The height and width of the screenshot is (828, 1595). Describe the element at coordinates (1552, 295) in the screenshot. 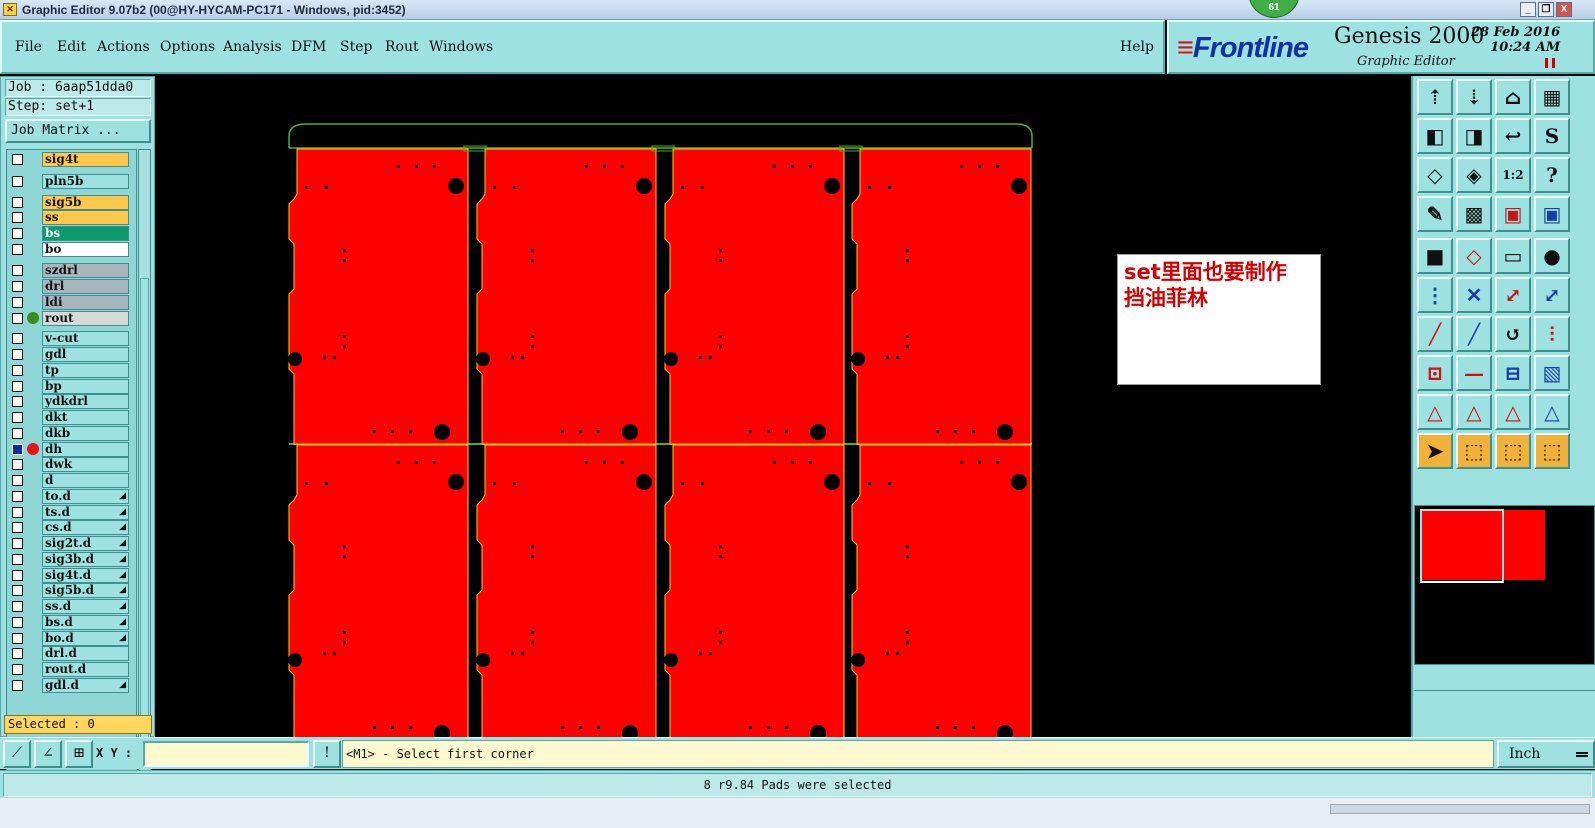

I see `line-blue-button: ⤢` at that location.